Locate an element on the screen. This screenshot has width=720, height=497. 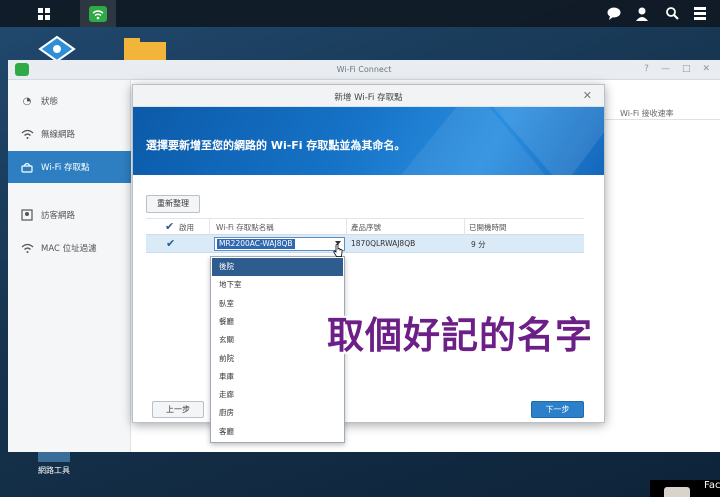
dropdown-option: 餐廳 is located at coordinates (277, 322).